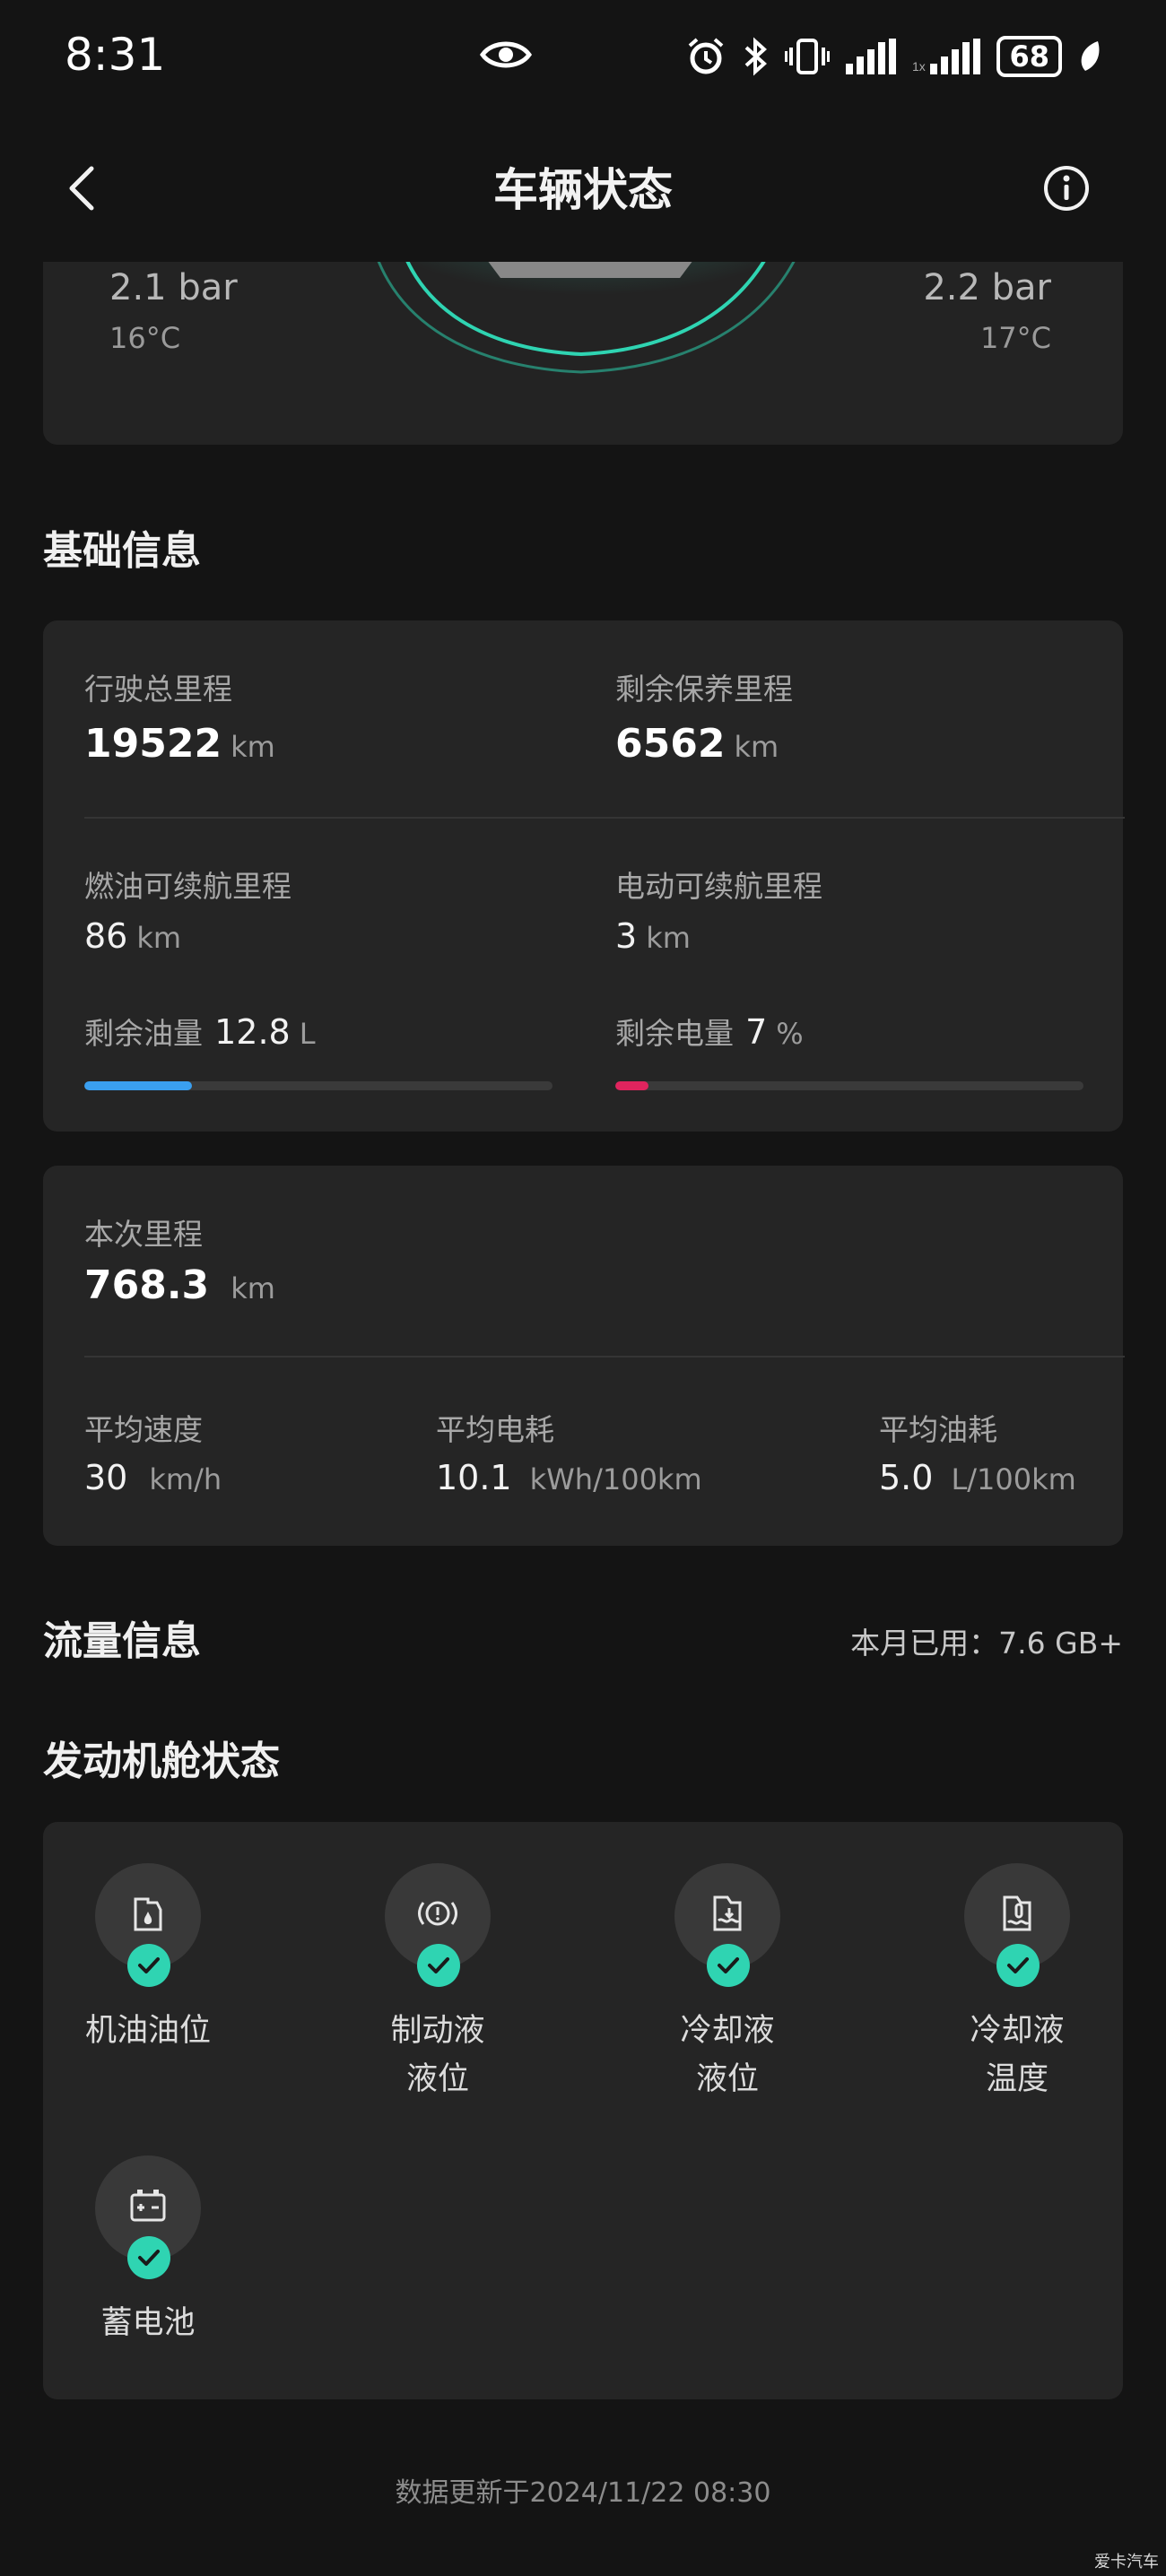 The height and width of the screenshot is (2576, 1166). What do you see at coordinates (919, 66) in the screenshot?
I see `svg-text: 1x` at bounding box center [919, 66].